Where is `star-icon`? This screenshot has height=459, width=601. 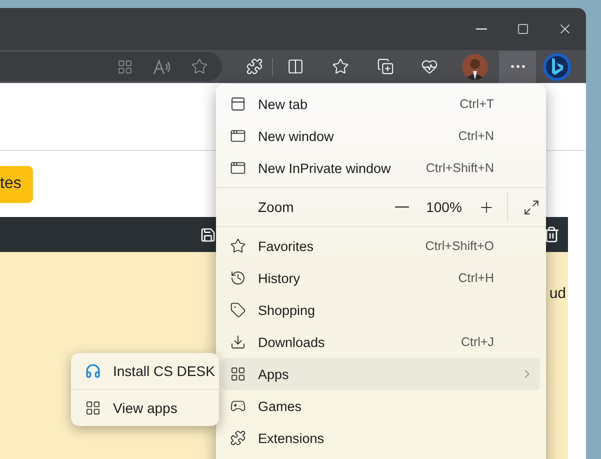
star-icon is located at coordinates (340, 66).